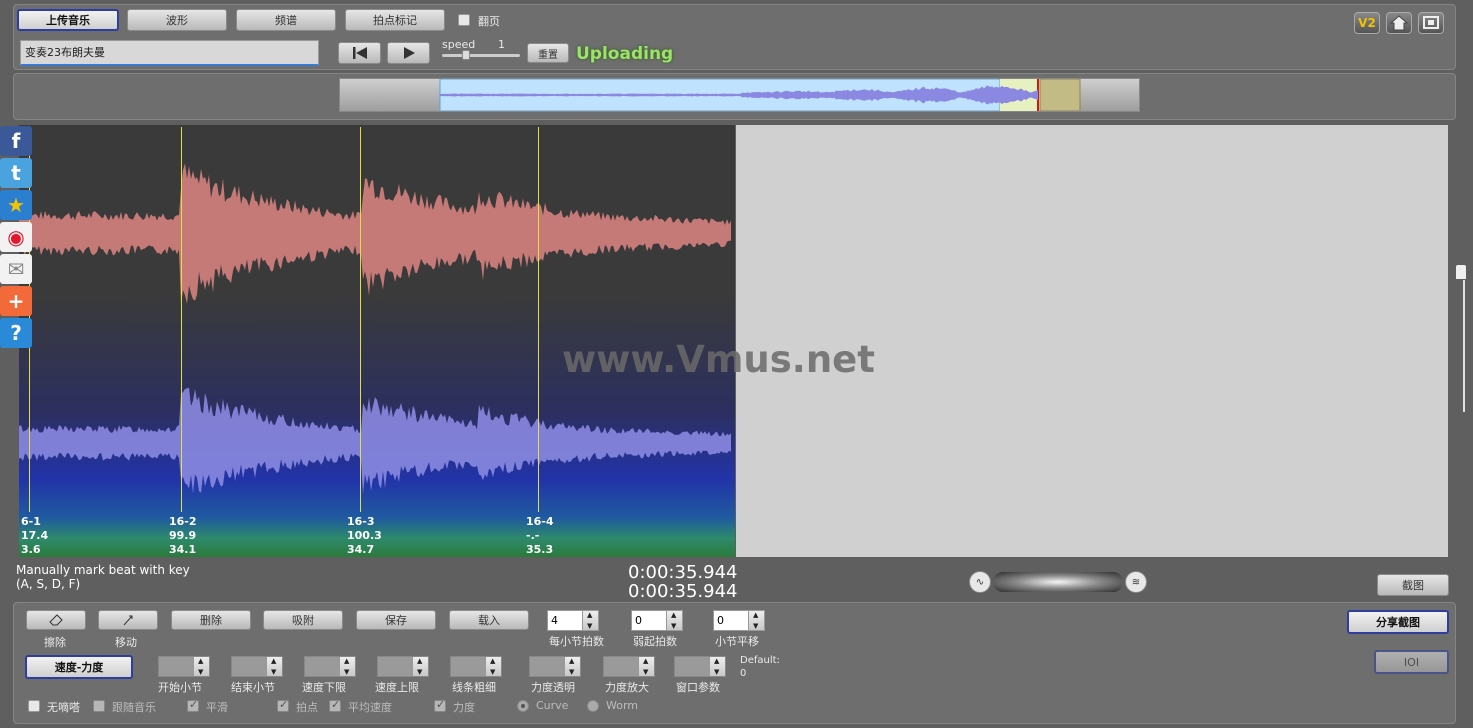  What do you see at coordinates (739, 95) in the screenshot?
I see `overview-track` at bounding box center [739, 95].